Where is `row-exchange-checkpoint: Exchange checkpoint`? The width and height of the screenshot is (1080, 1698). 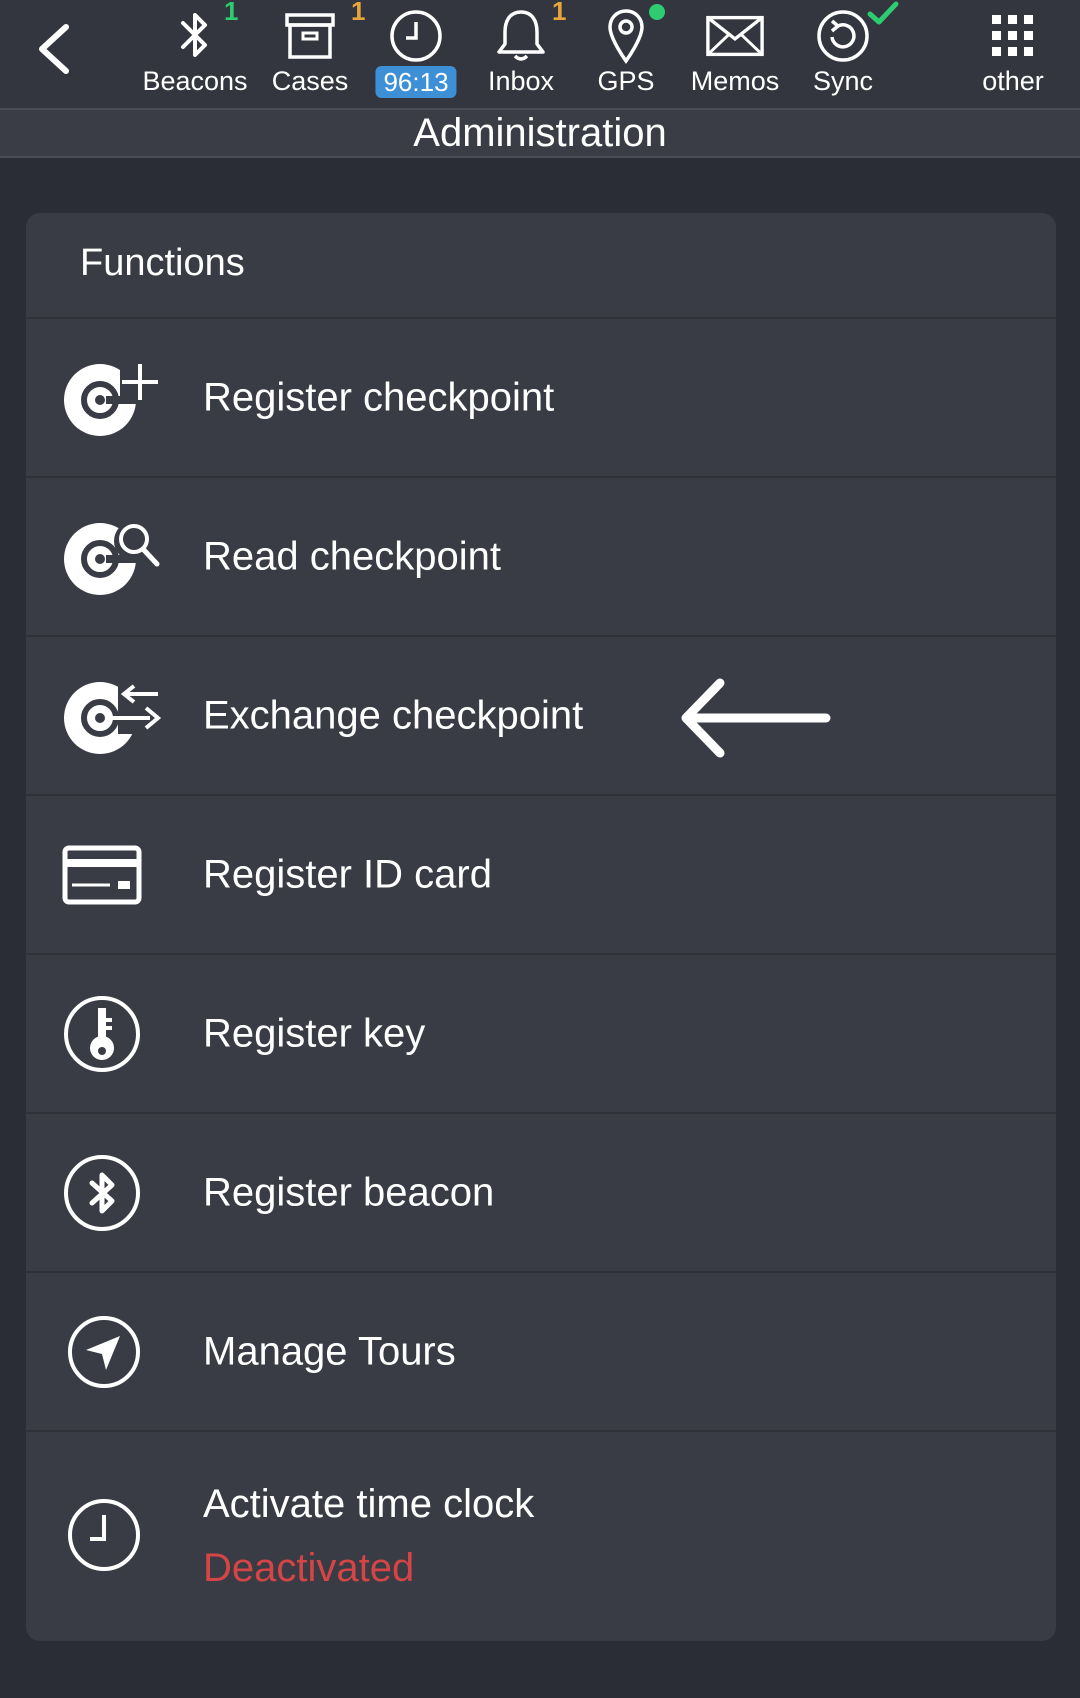
row-exchange-checkpoint: Exchange checkpoint is located at coordinates (541, 716).